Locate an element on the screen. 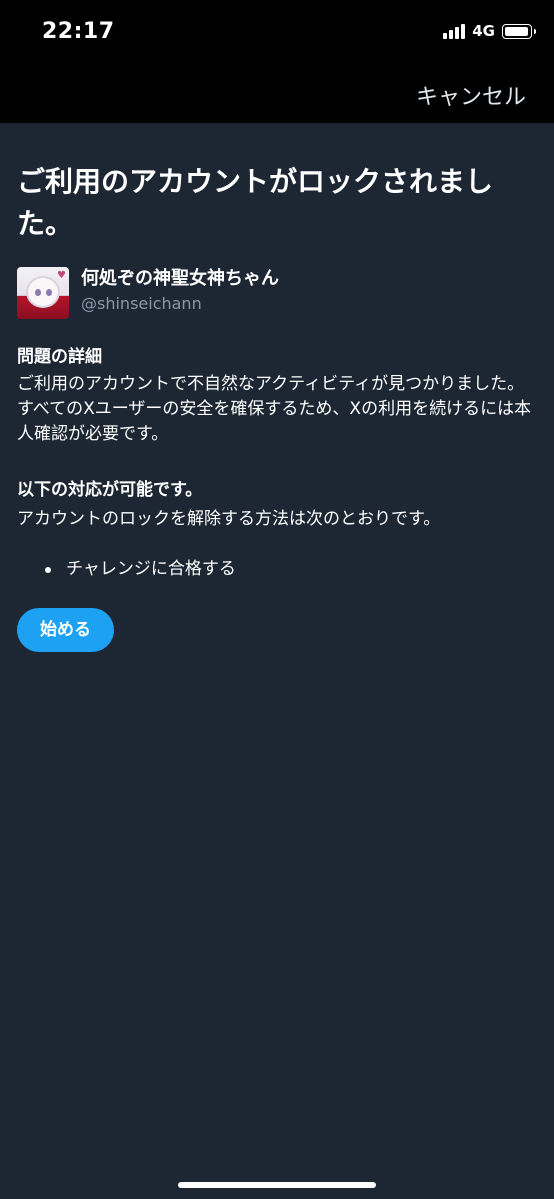 The width and height of the screenshot is (554, 1199). avatar-eye-right is located at coordinates (49, 292).